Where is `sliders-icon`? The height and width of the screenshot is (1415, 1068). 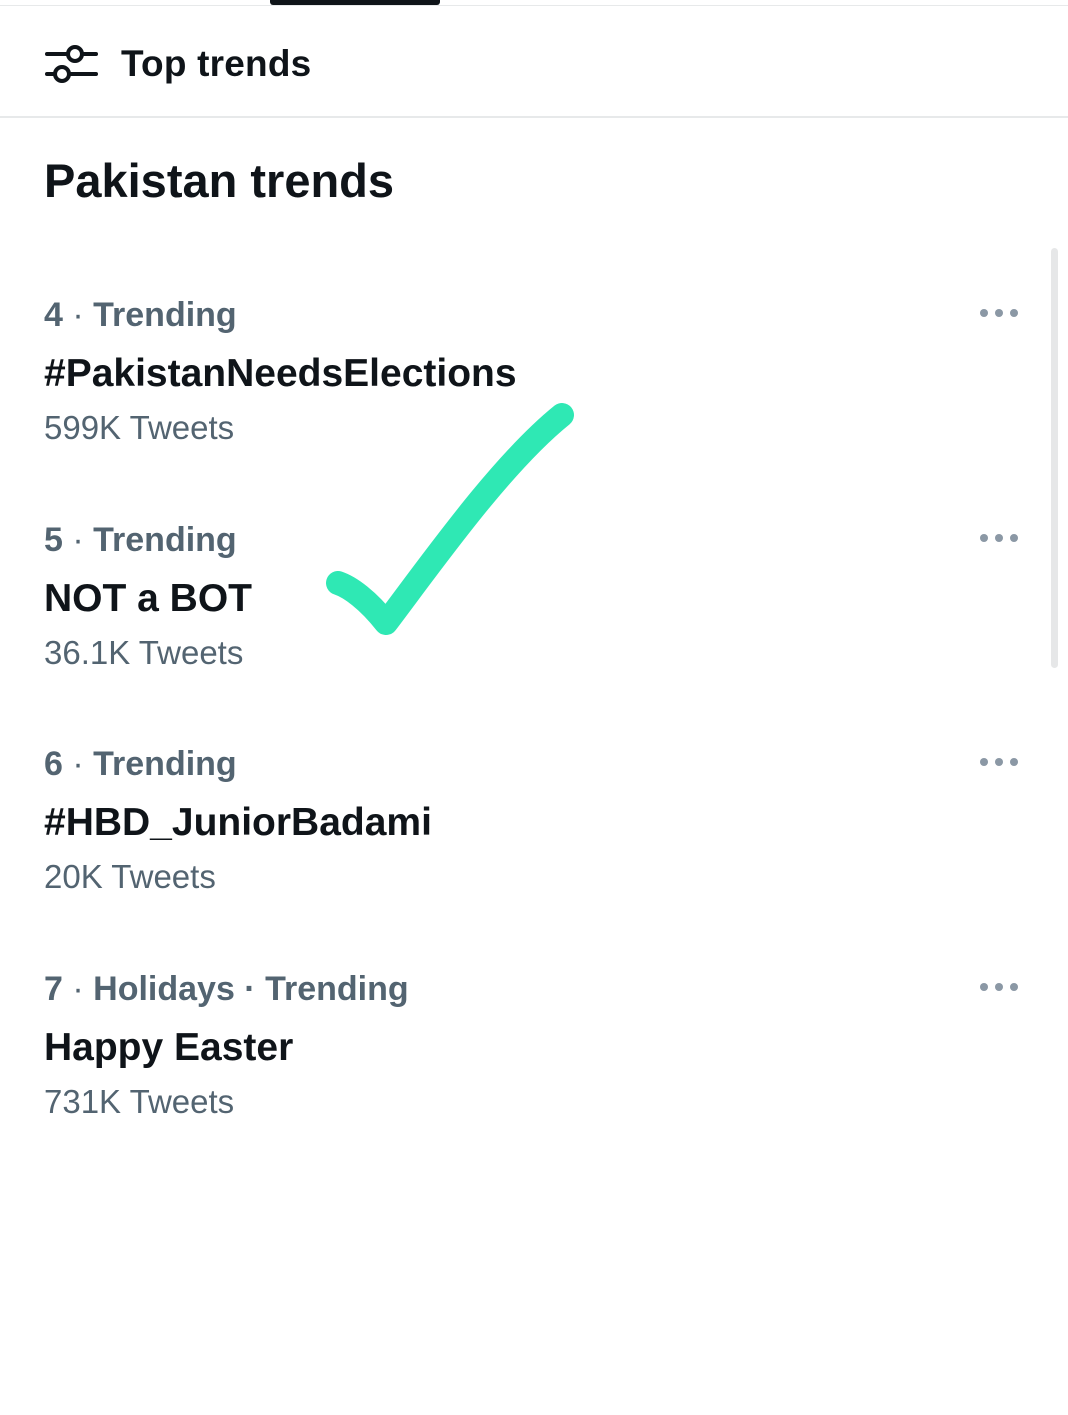
sliders-icon is located at coordinates (71, 64).